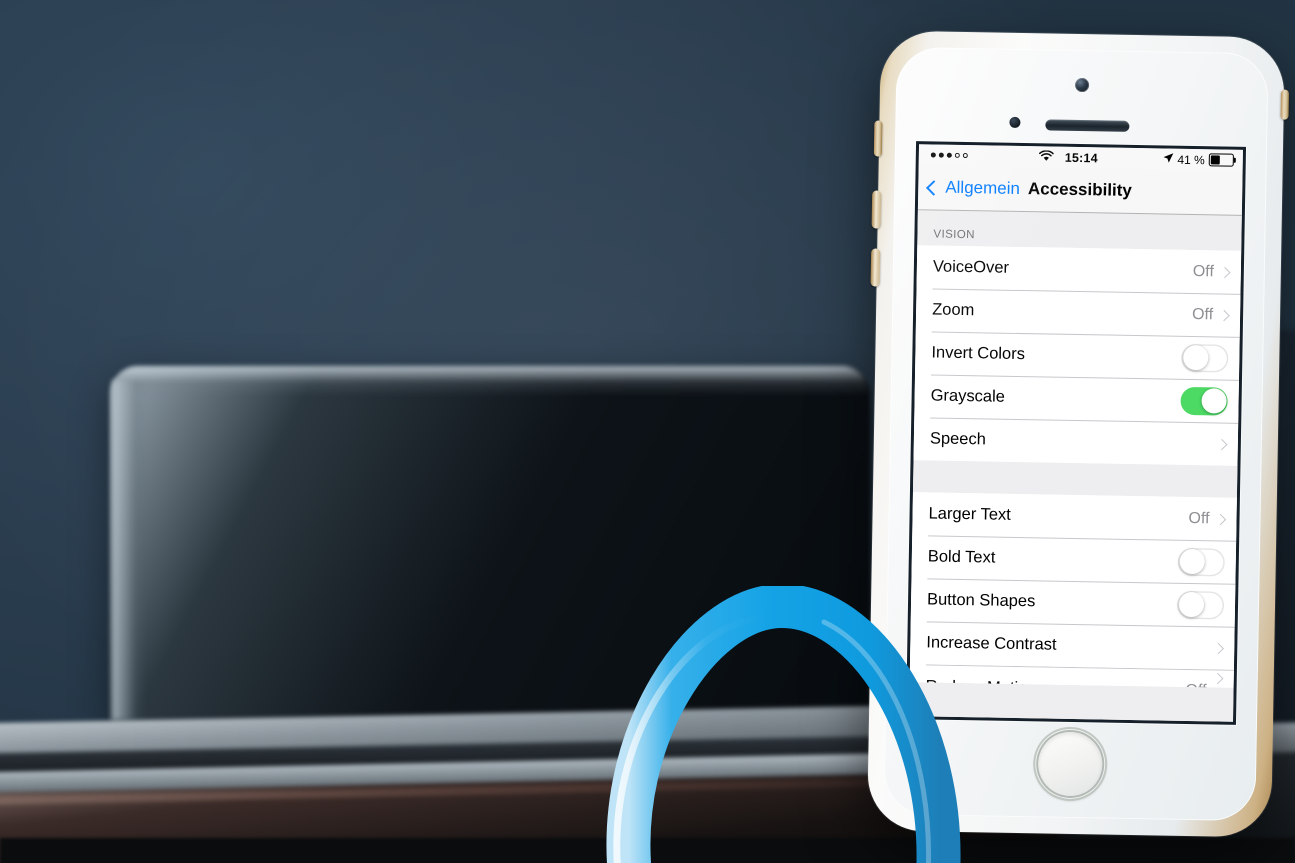 Image resolution: width=1295 pixels, height=863 pixels. What do you see at coordinates (1205, 358) in the screenshot?
I see `toggle-invert-colors` at bounding box center [1205, 358].